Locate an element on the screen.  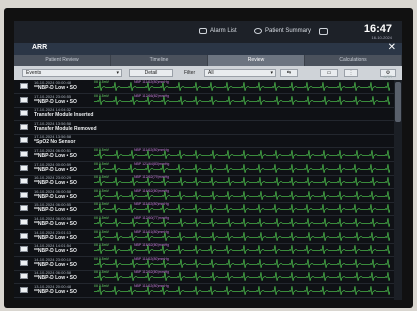
printer-icon: ▭ is located at coordinates (329, 73).